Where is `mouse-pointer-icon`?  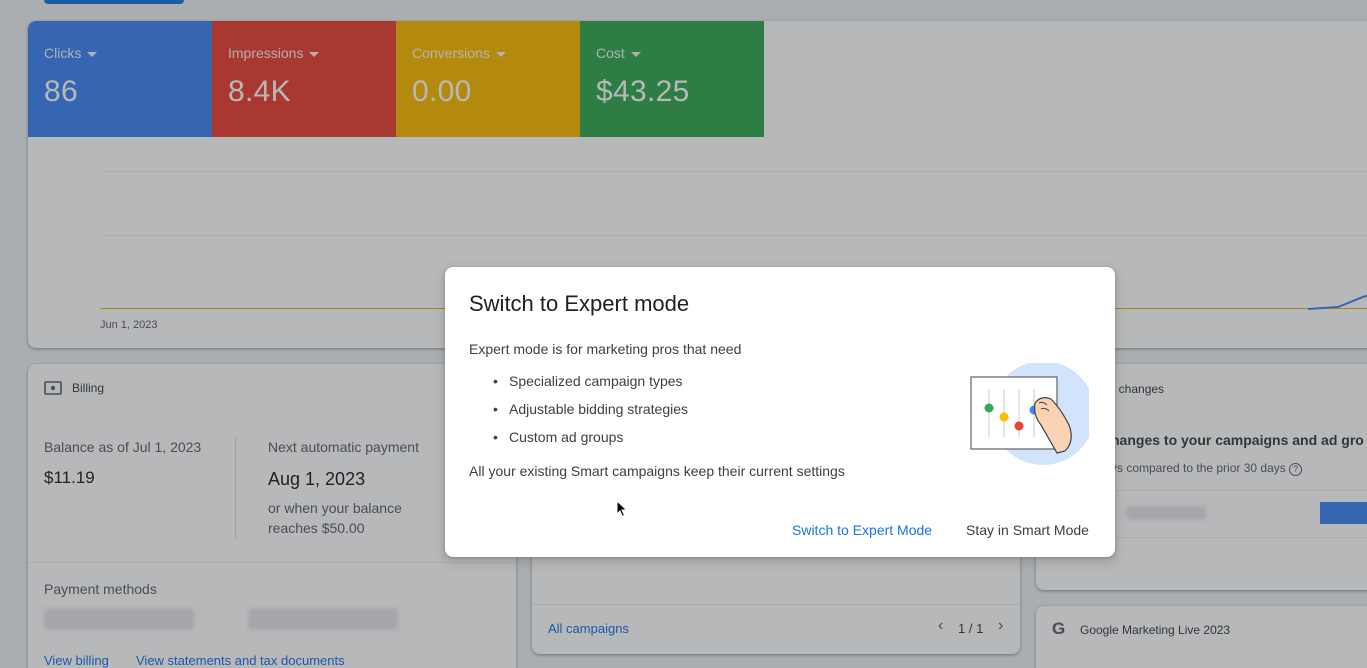
mouse-pointer-icon is located at coordinates (622, 509).